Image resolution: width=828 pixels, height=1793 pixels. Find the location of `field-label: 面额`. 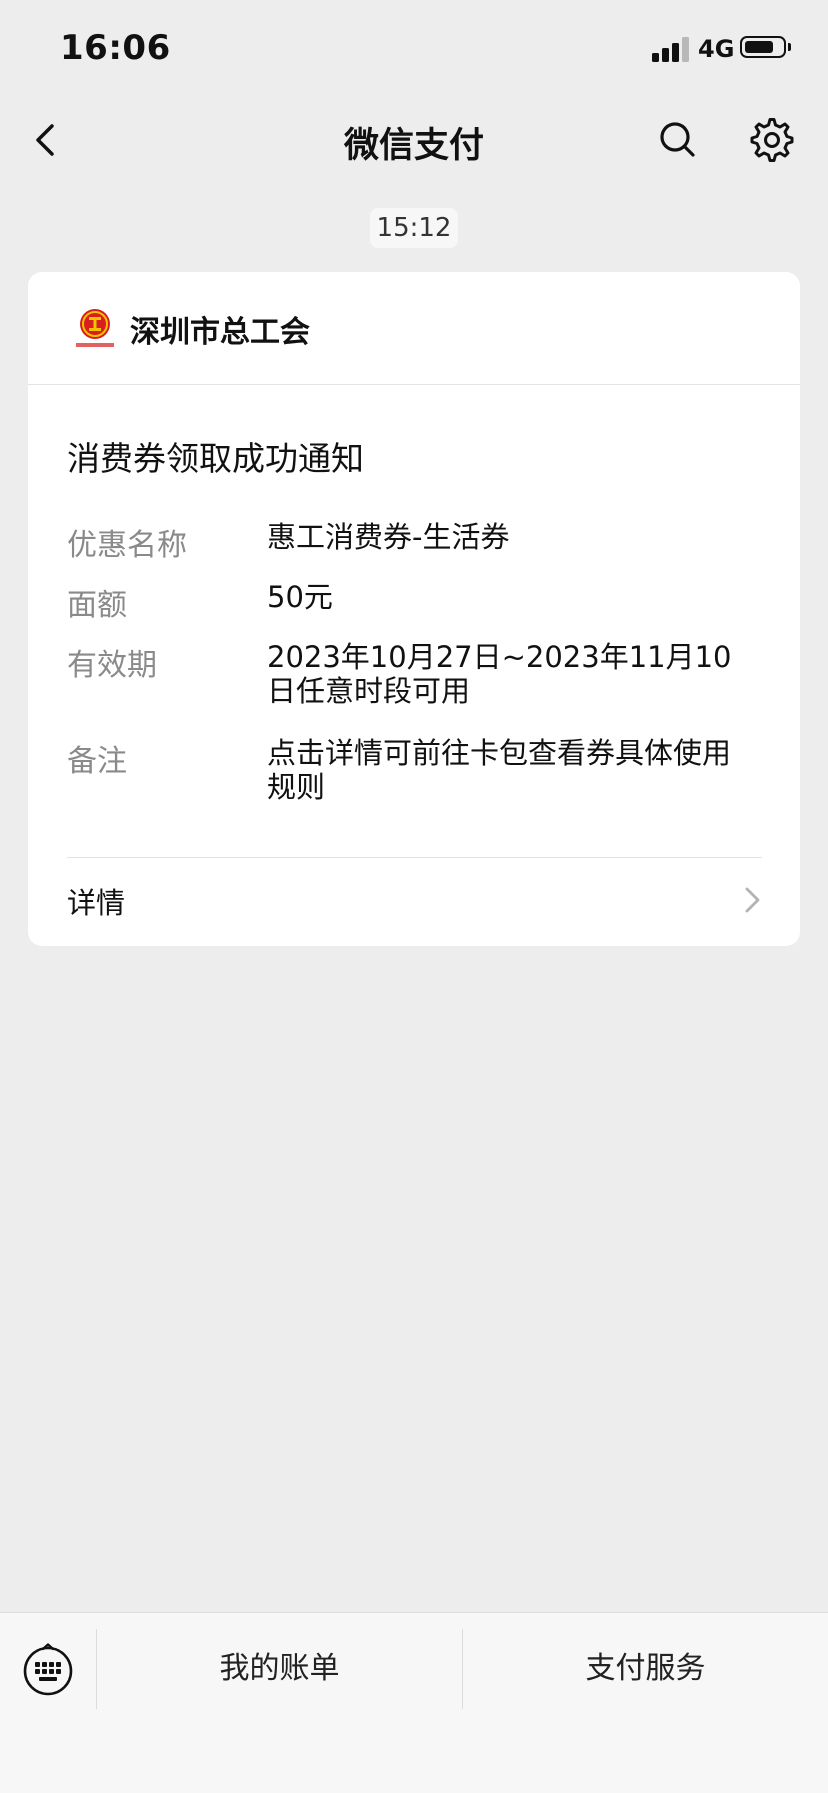

field-label: 面额 is located at coordinates (97, 605).